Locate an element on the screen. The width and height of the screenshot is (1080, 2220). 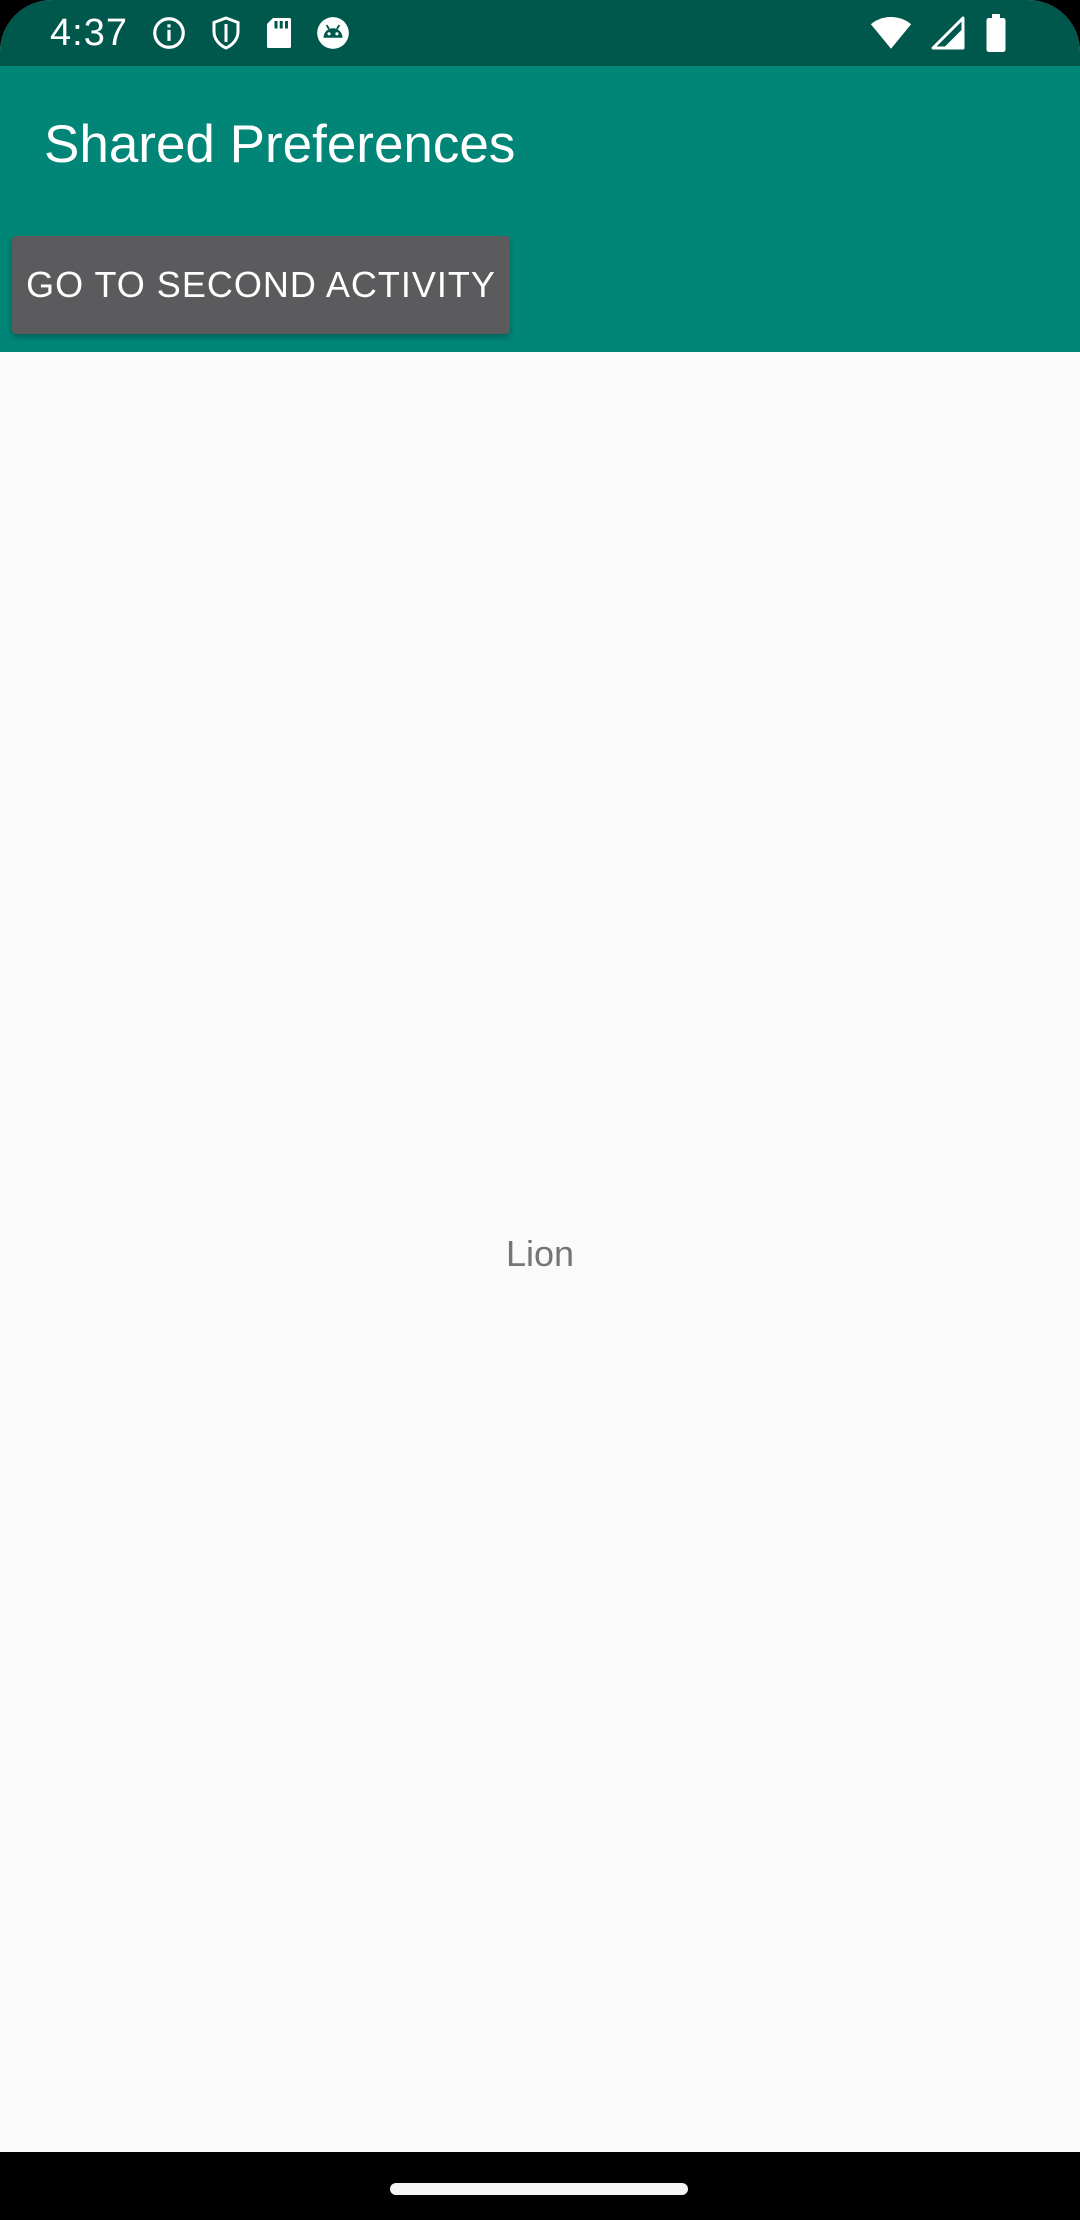
wifi-icon is located at coordinates (891, 33).